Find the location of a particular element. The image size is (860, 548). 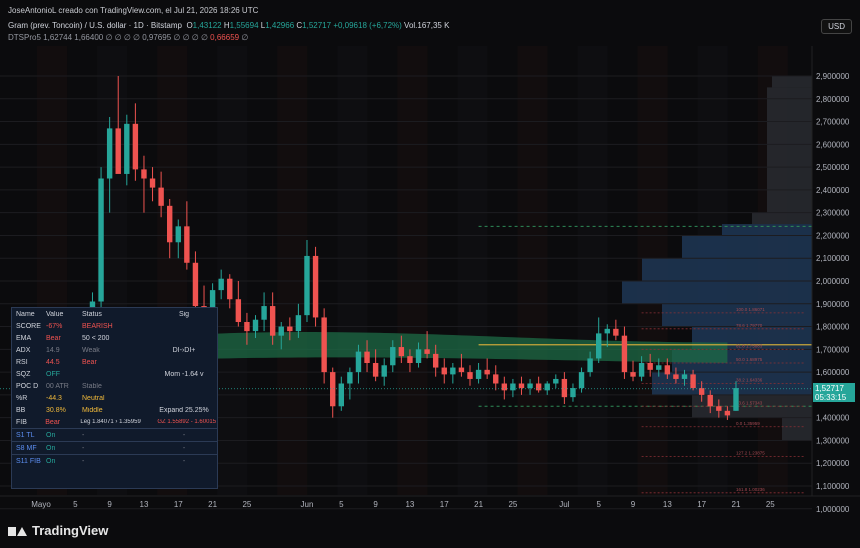

indicator-cell: RSI is located at coordinates (22, 362).